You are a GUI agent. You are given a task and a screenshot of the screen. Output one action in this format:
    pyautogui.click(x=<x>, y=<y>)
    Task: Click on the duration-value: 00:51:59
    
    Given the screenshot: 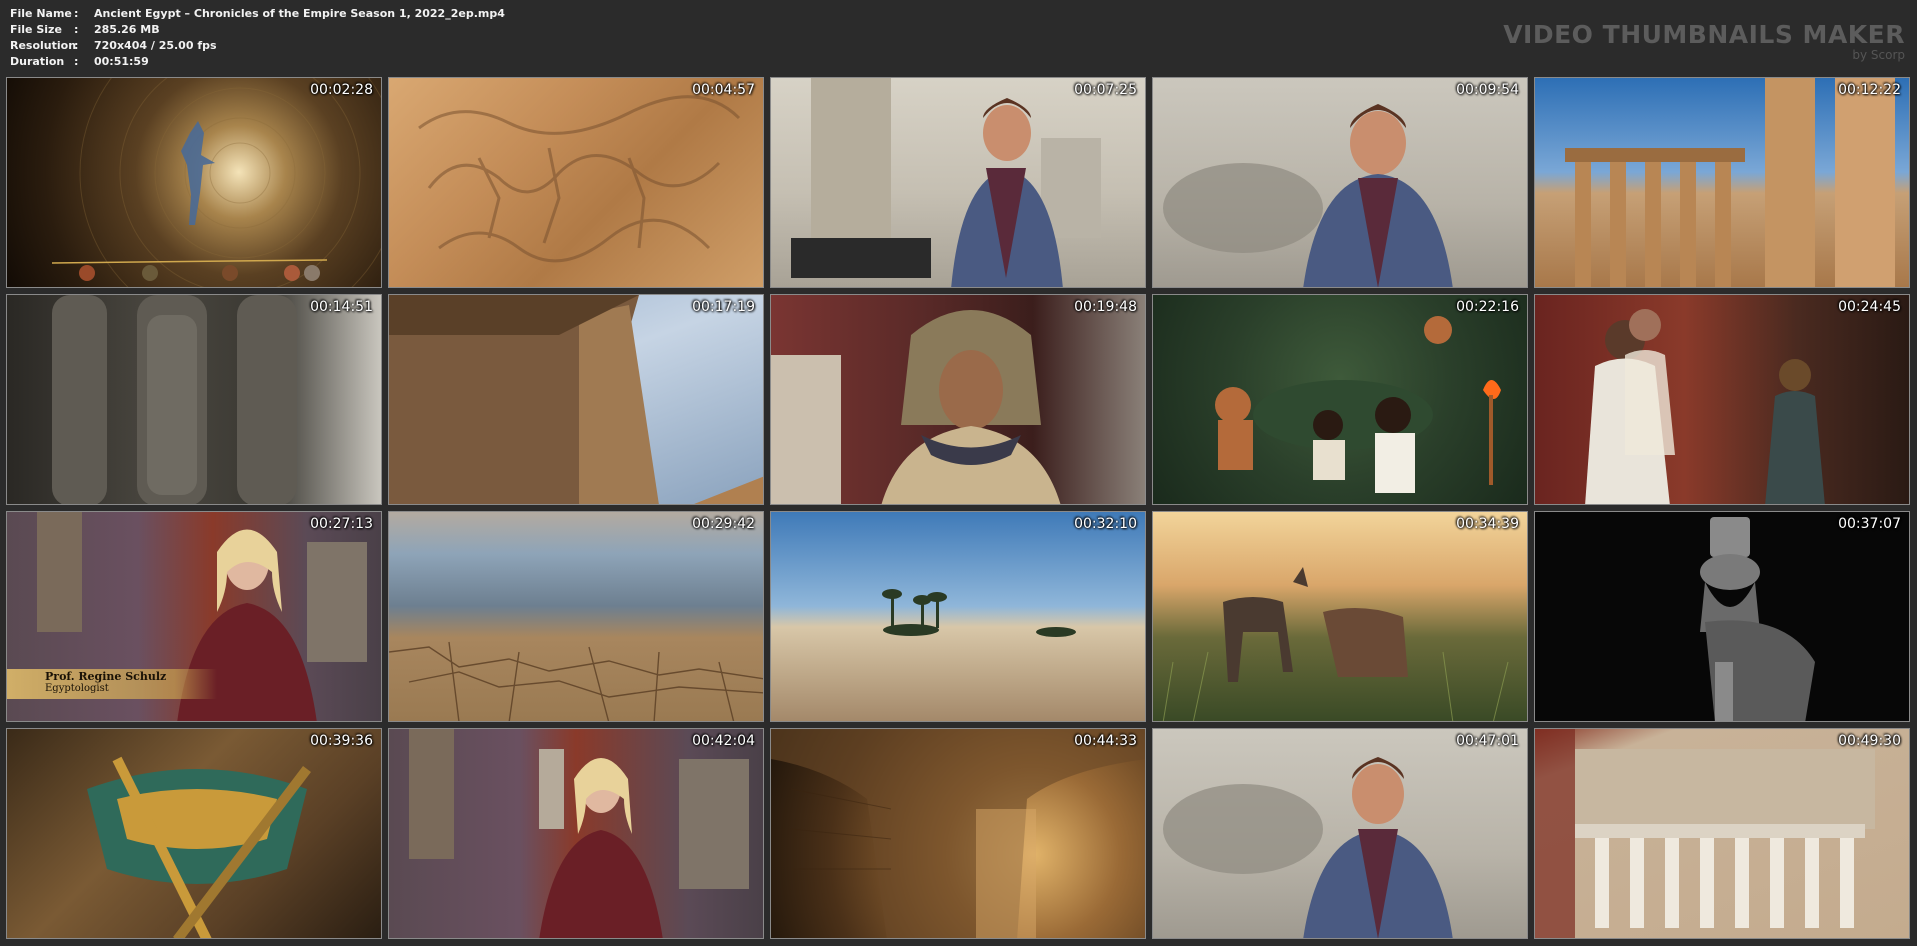 What is the action you would take?
    pyautogui.click(x=121, y=61)
    